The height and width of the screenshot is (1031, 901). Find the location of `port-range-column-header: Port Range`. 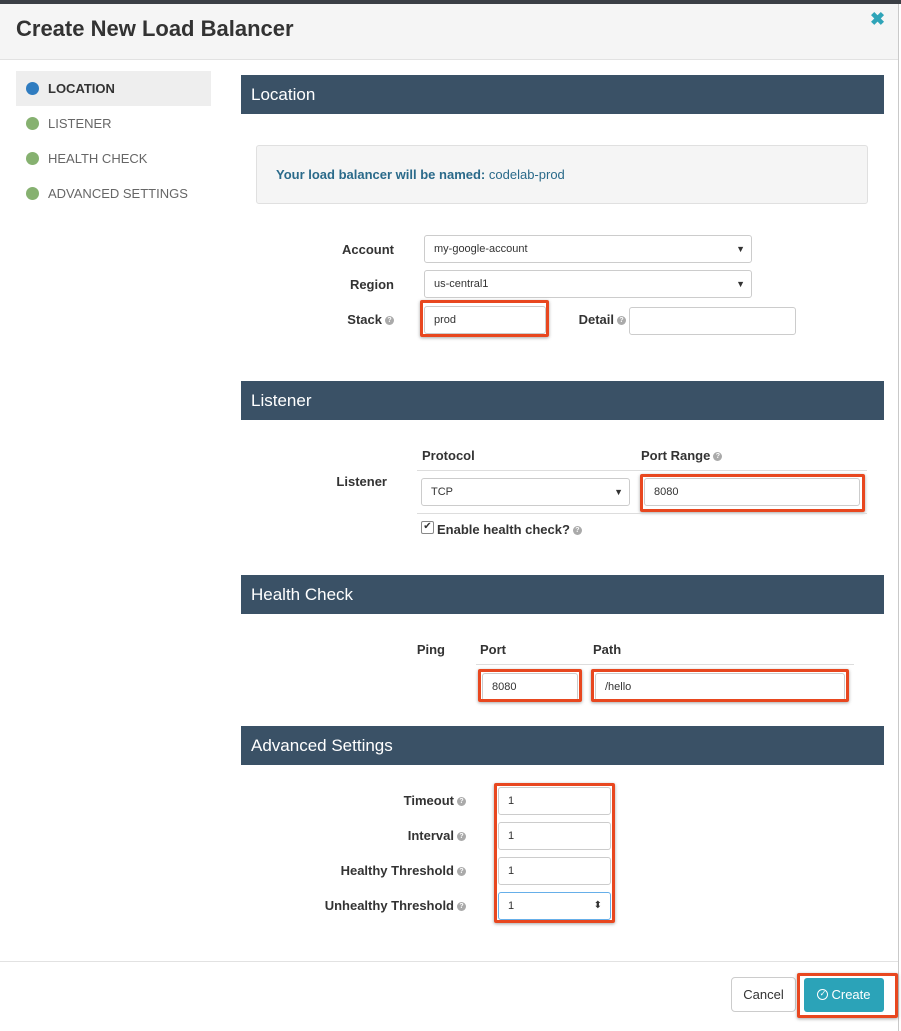

port-range-column-header: Port Range is located at coordinates (676, 455).